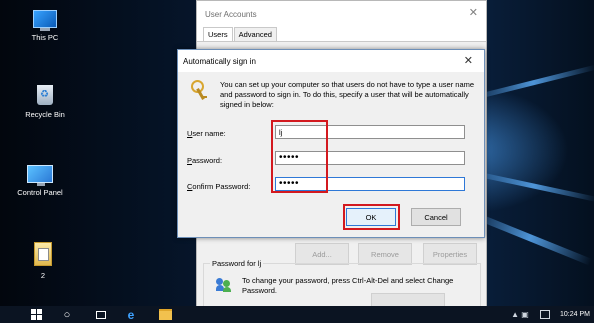  I want to click on dialog-title: Automatically sign in, so click(219, 61).